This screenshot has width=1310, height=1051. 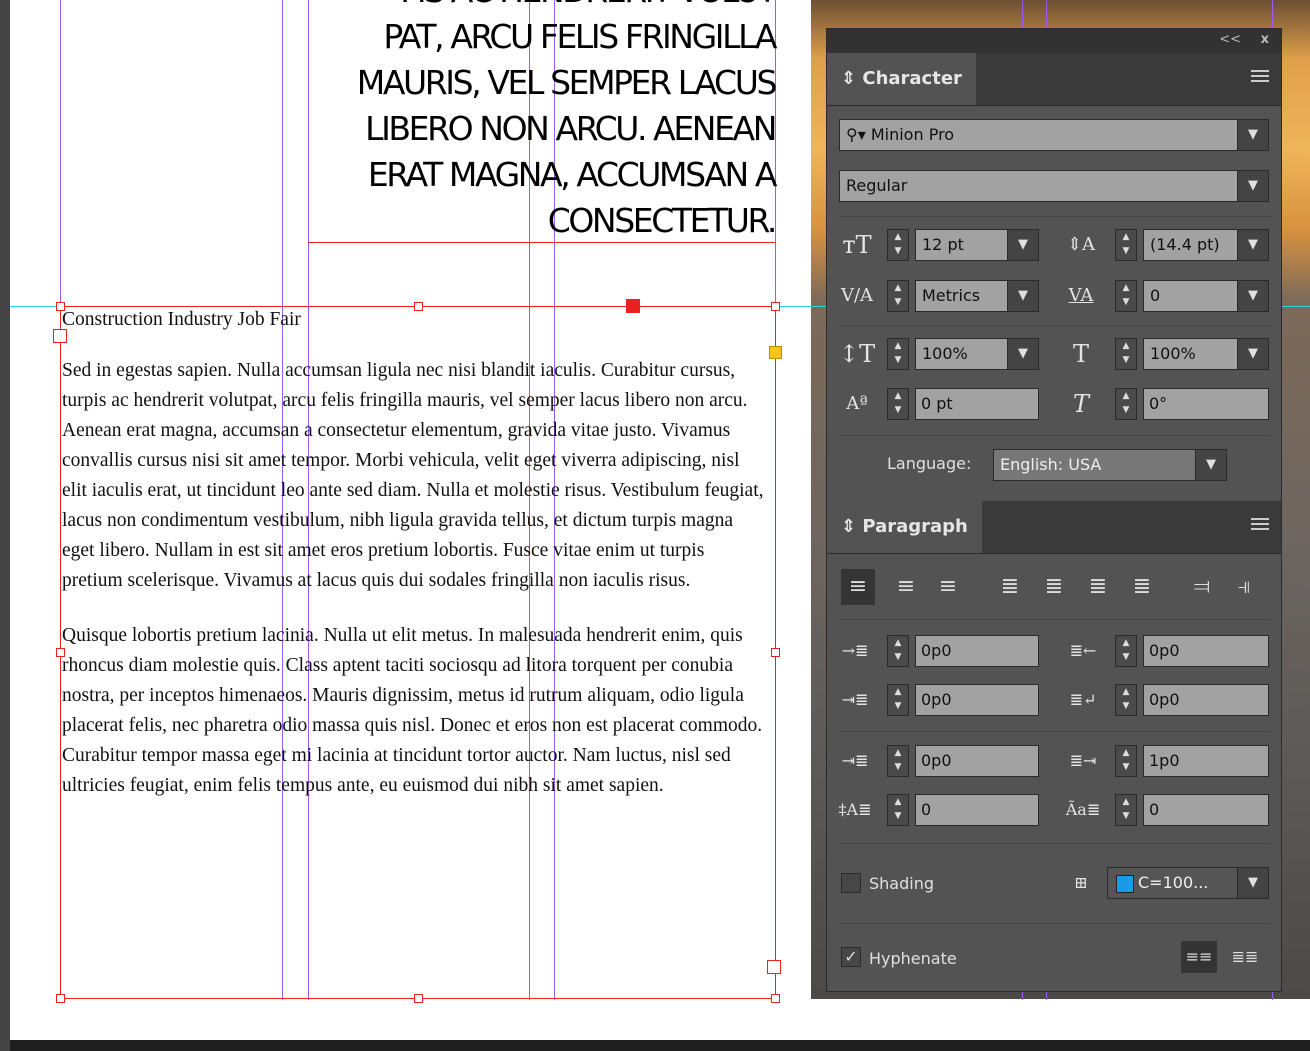 I want to click on language-label: Language:, so click(x=929, y=463).